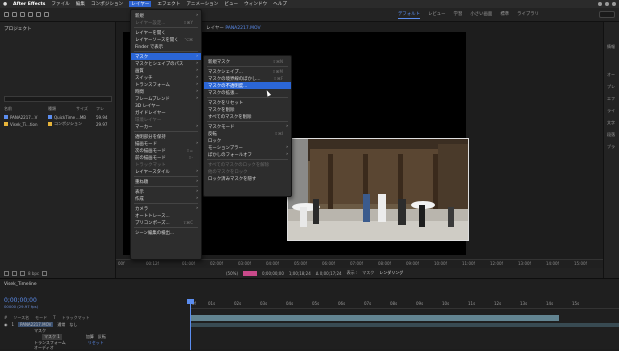 The height and width of the screenshot is (351, 619). Describe the element at coordinates (255, 4) in the screenshot. I see `menu-window: ウィンドウ` at that location.